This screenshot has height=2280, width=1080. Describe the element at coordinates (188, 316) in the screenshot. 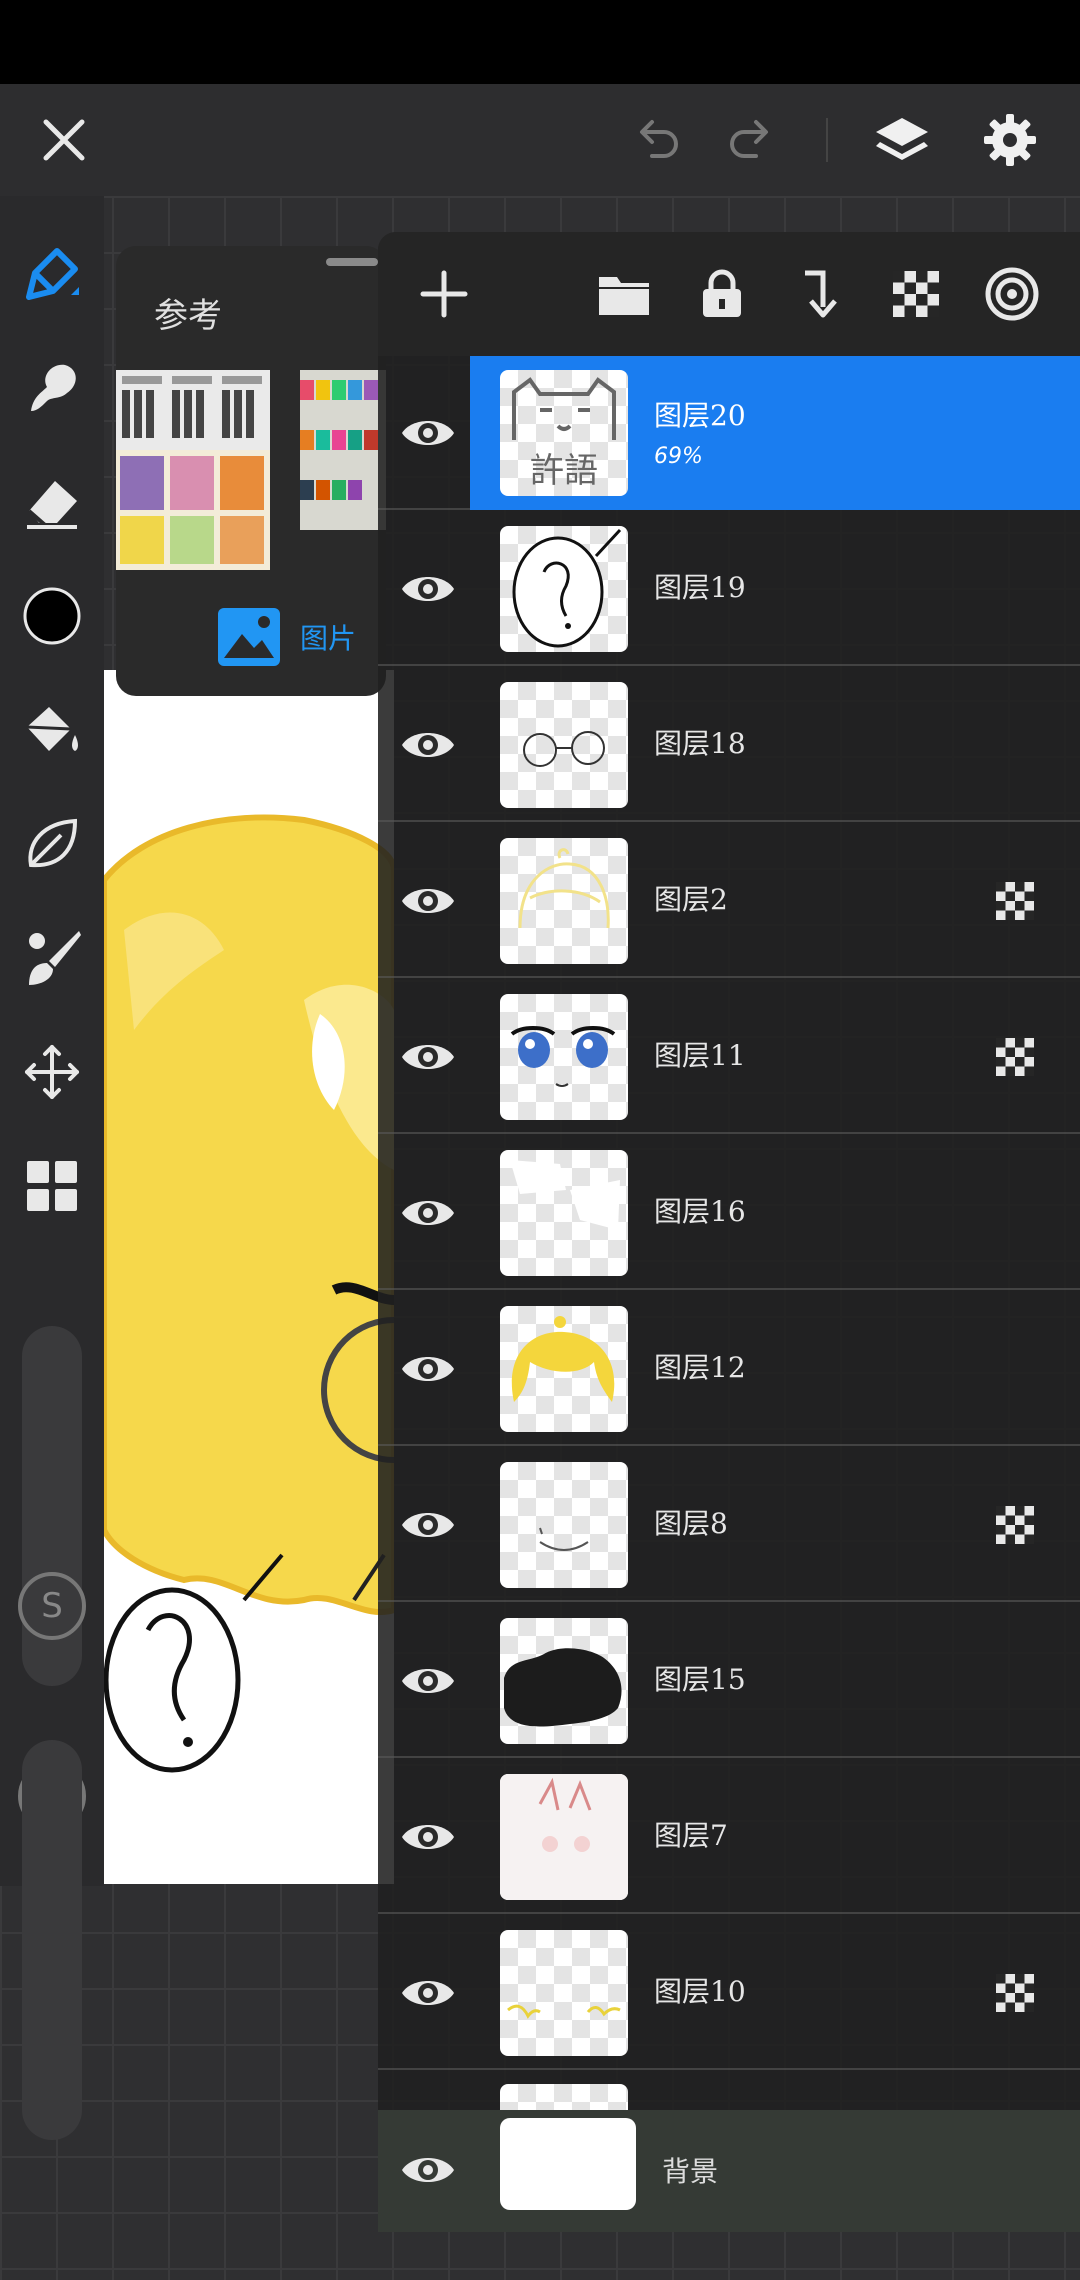

I see `reference-title: 参考` at that location.